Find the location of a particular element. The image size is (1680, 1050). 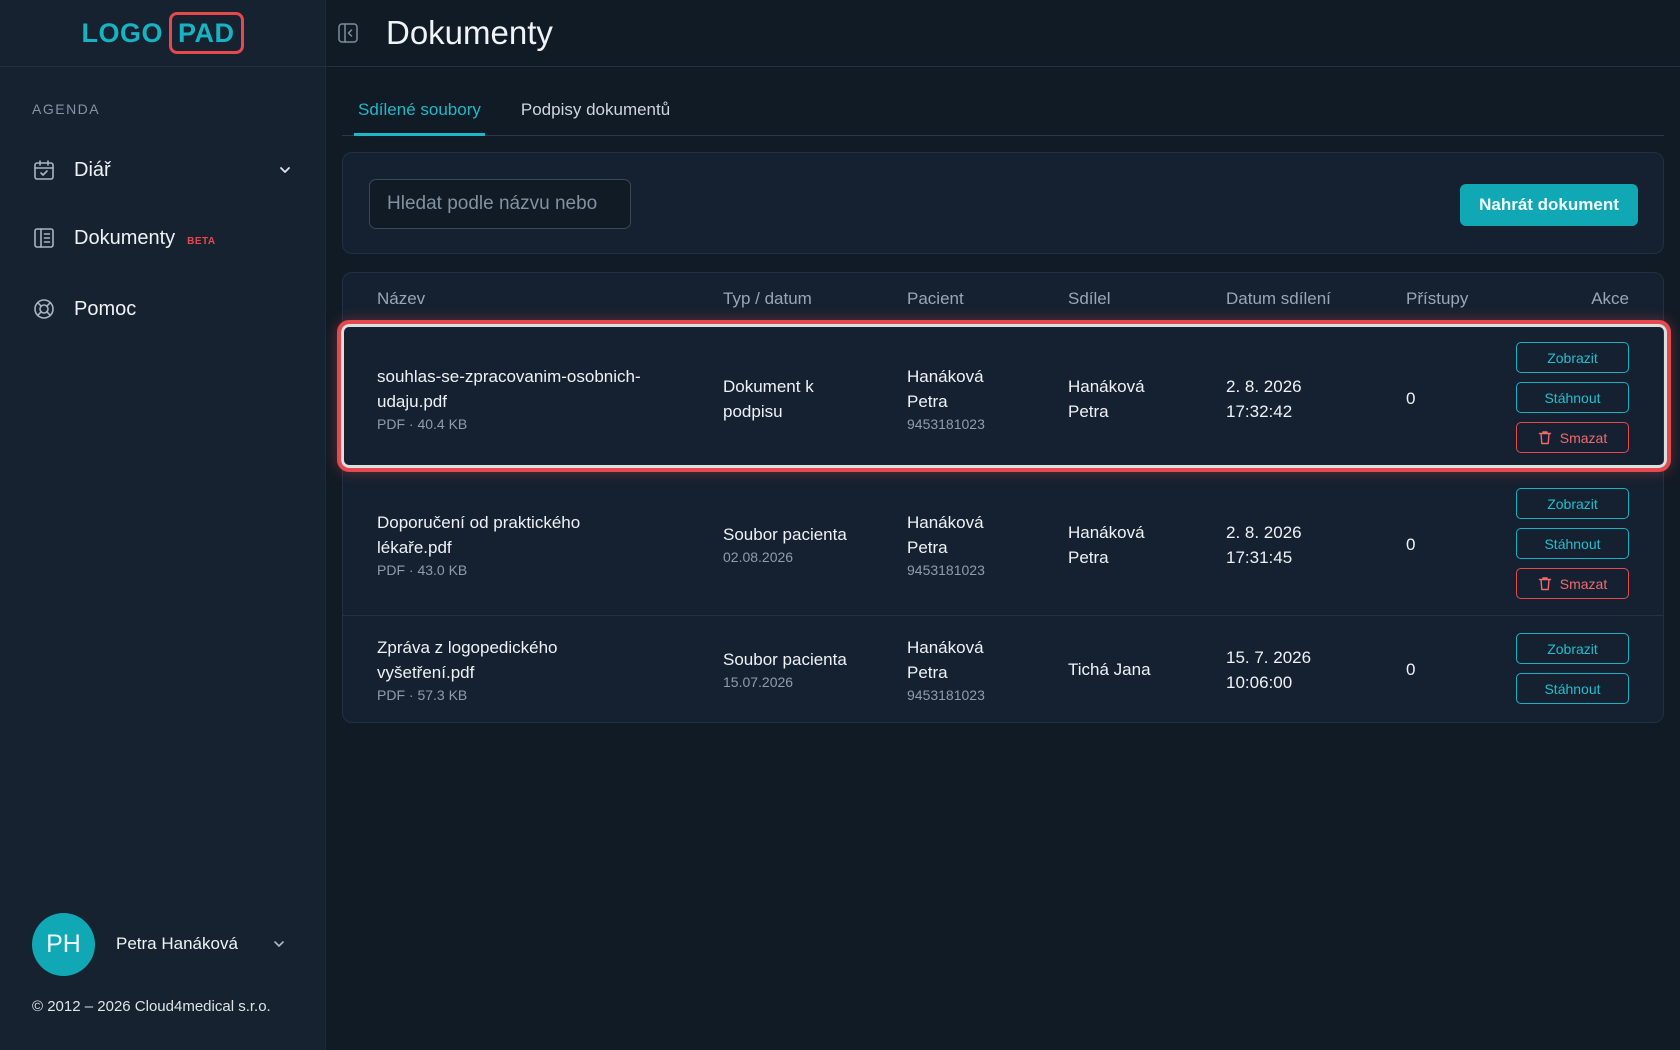

type-label: podpisu is located at coordinates (753, 411).